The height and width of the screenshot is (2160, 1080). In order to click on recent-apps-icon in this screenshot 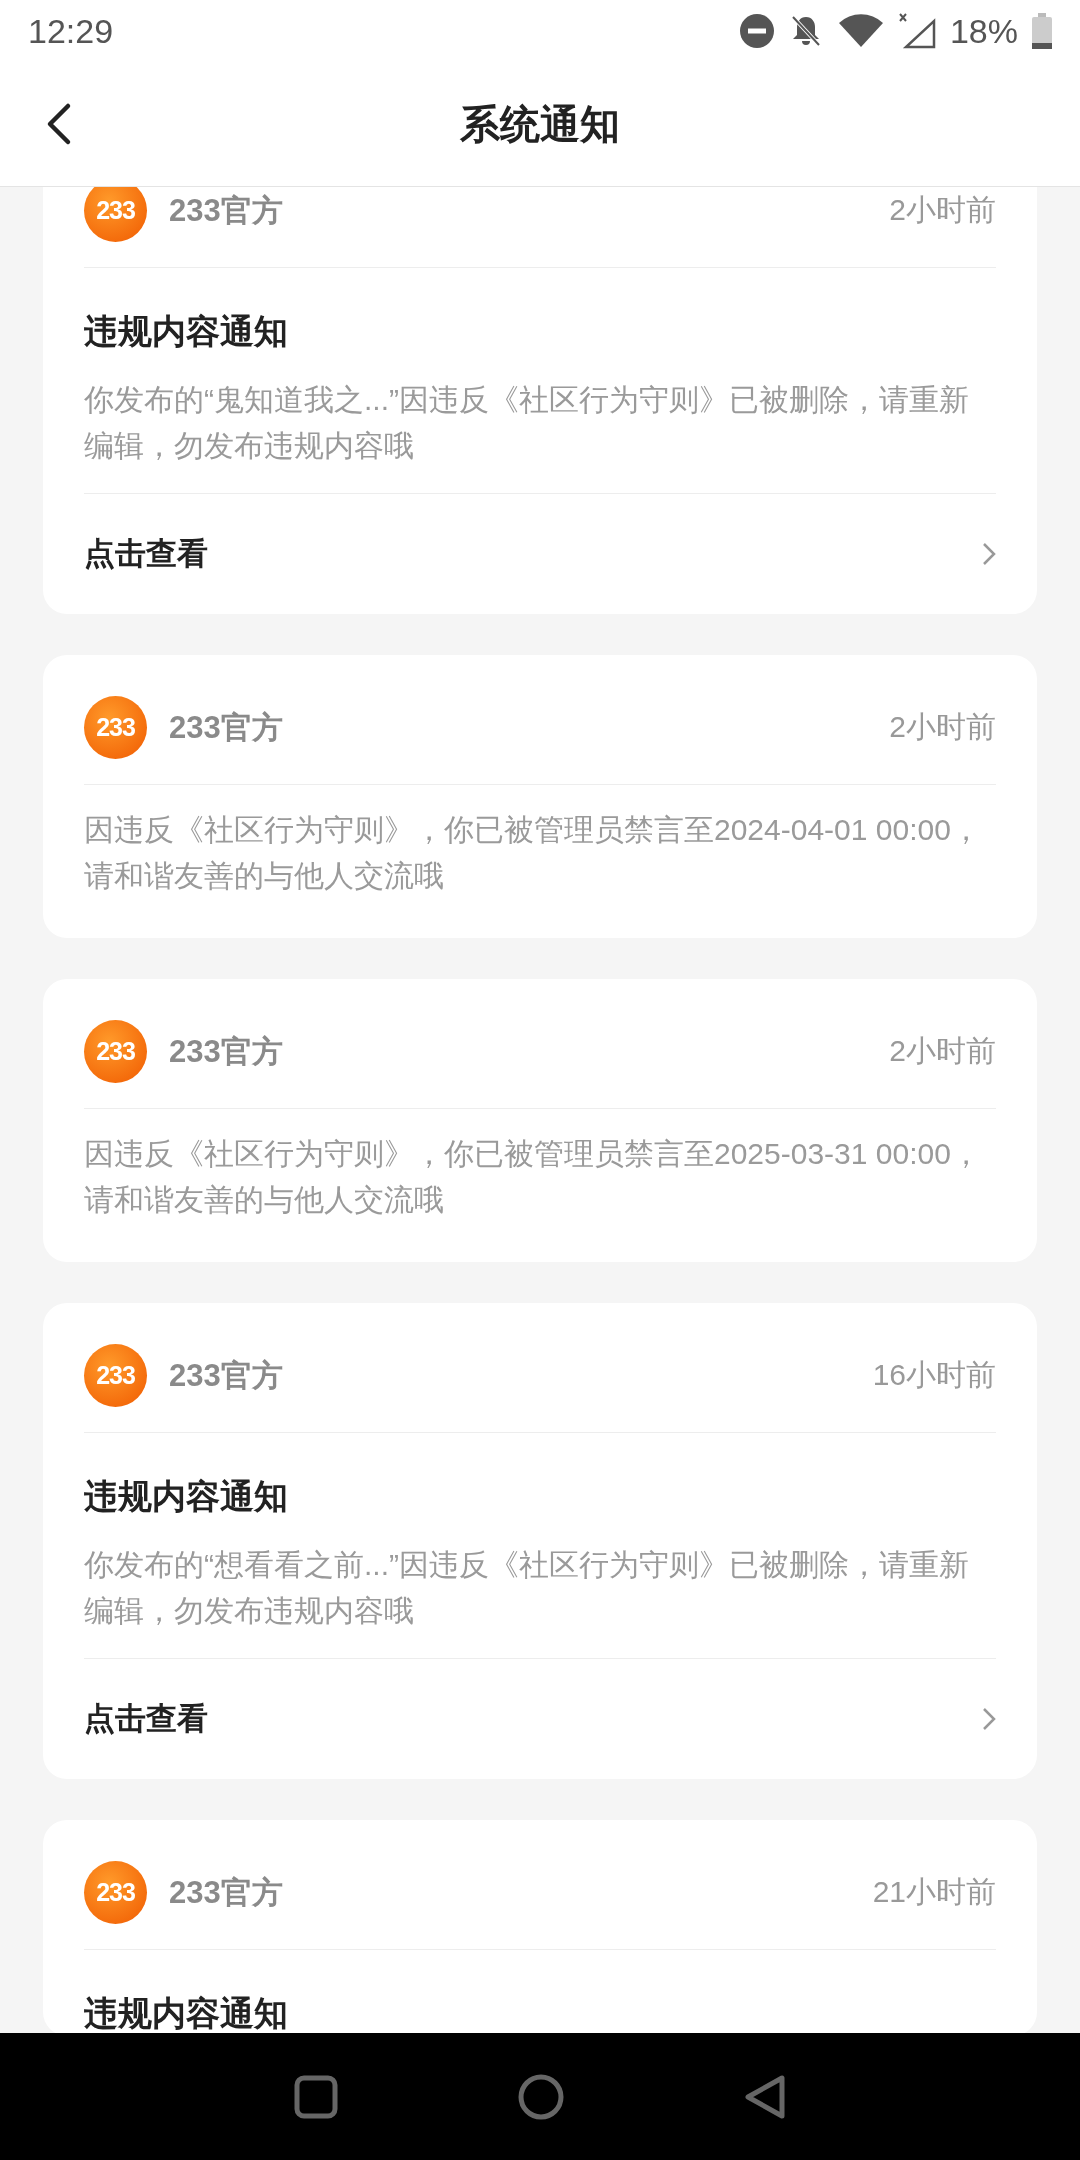, I will do `click(316, 2096)`.